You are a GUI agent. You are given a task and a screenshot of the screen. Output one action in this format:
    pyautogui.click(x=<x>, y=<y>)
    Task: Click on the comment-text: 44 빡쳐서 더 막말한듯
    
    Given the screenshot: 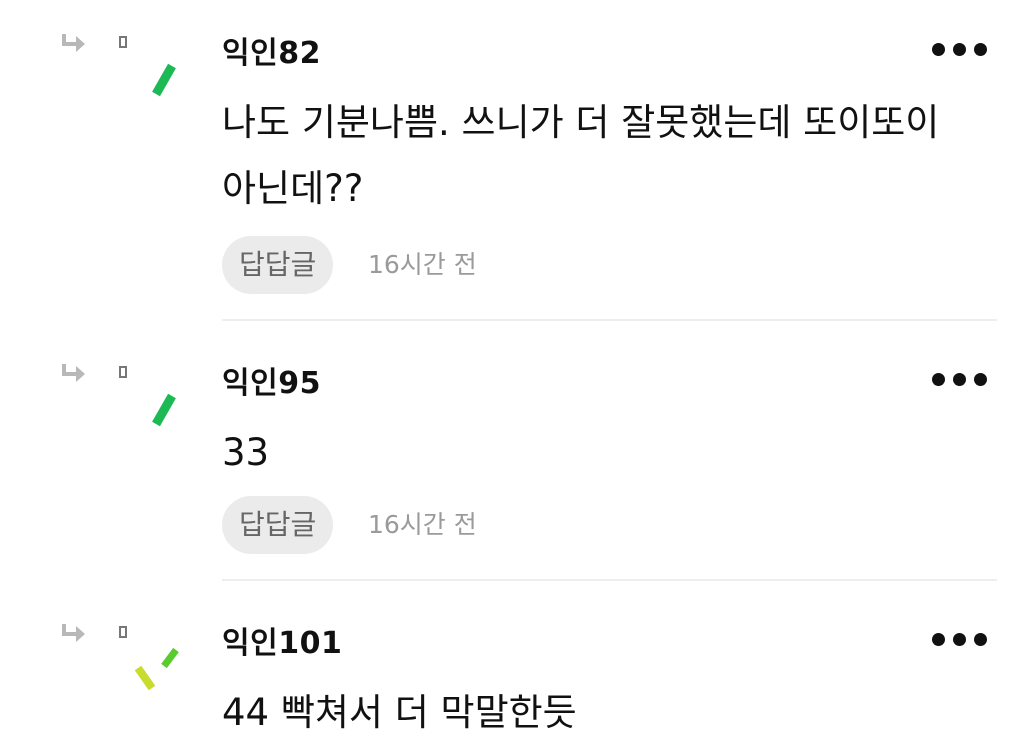 What is the action you would take?
    pyautogui.click(x=399, y=712)
    